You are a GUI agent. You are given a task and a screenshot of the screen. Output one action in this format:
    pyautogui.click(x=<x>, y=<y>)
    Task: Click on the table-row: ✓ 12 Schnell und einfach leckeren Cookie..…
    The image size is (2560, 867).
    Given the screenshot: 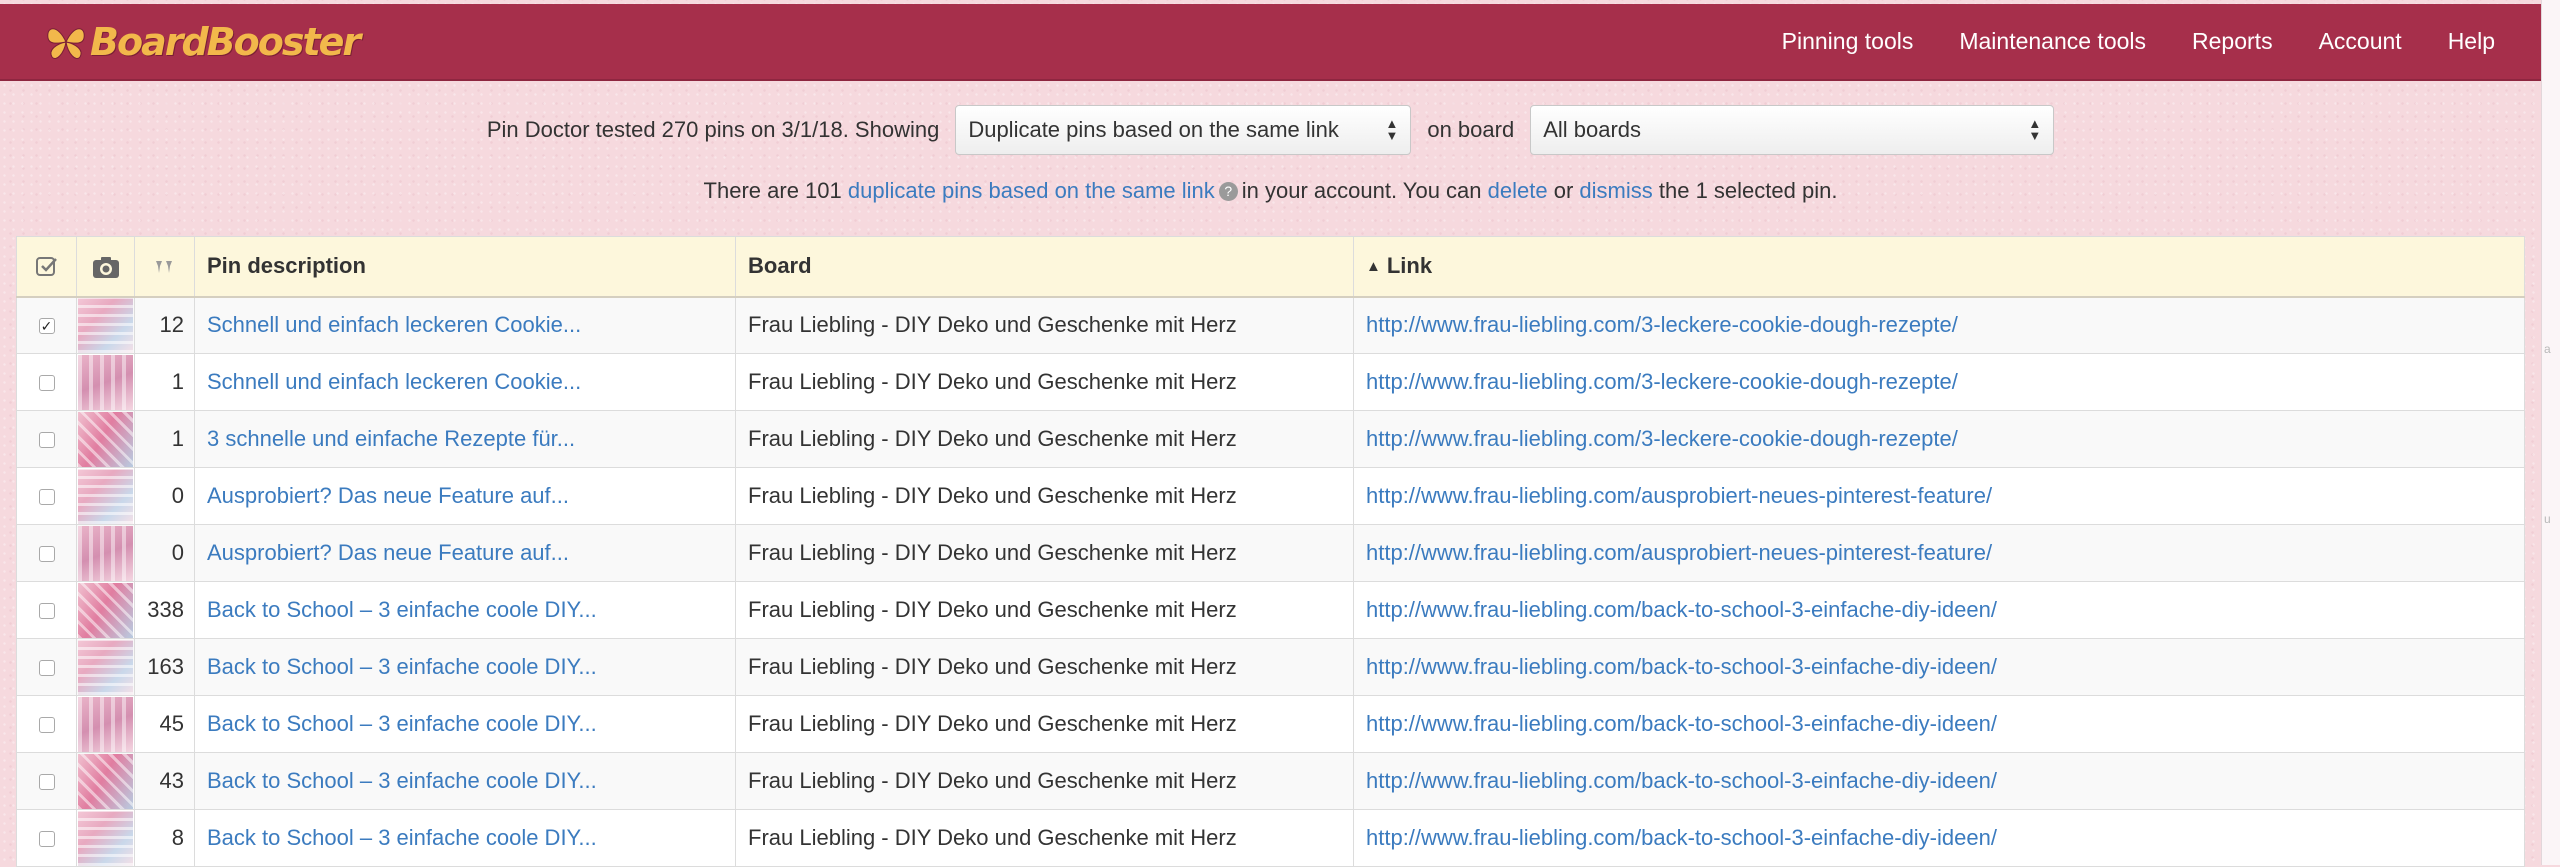 What is the action you would take?
    pyautogui.click(x=1270, y=325)
    